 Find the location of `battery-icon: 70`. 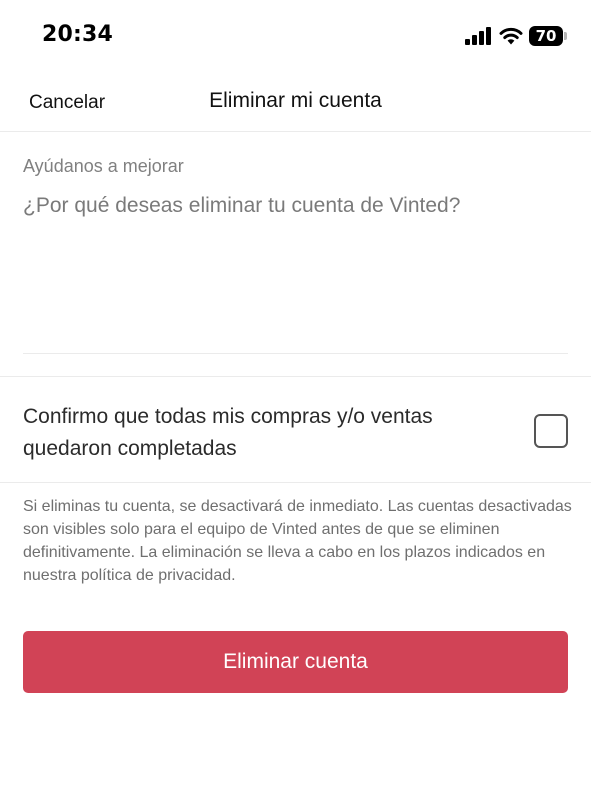

battery-icon: 70 is located at coordinates (548, 36).